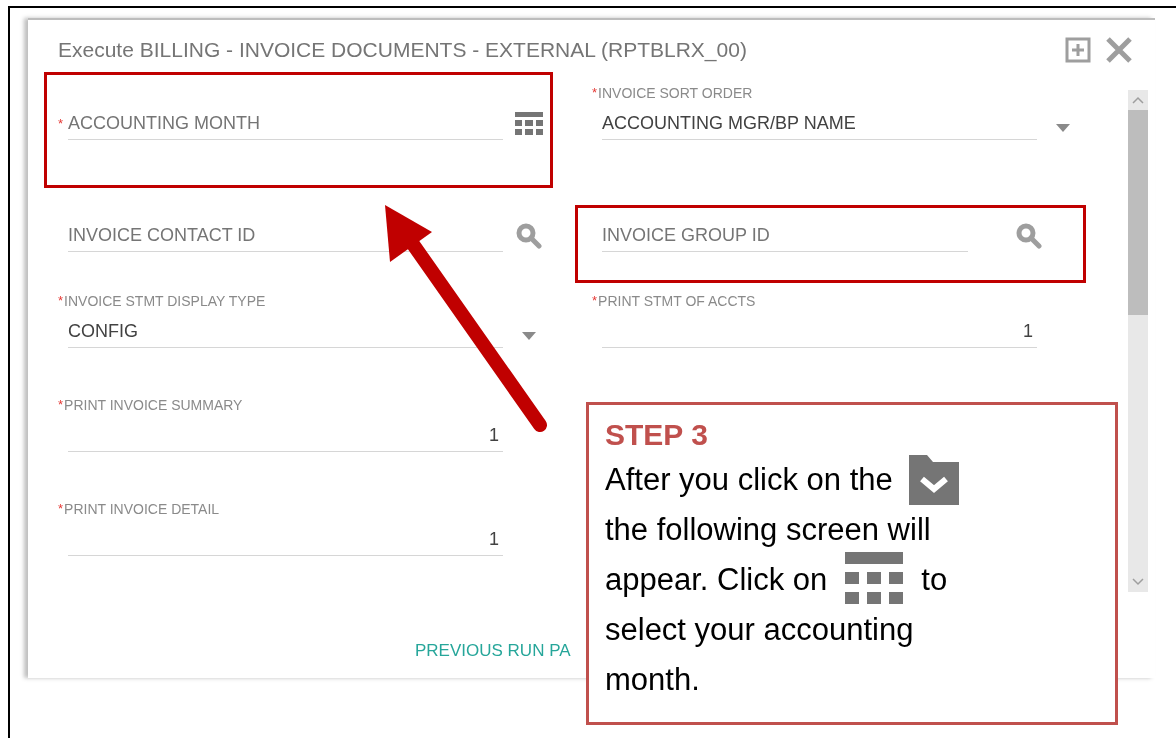 The width and height of the screenshot is (1176, 738). What do you see at coordinates (819, 124) in the screenshot?
I see `input-field: ACCOUNTING MGR/BP NAME` at bounding box center [819, 124].